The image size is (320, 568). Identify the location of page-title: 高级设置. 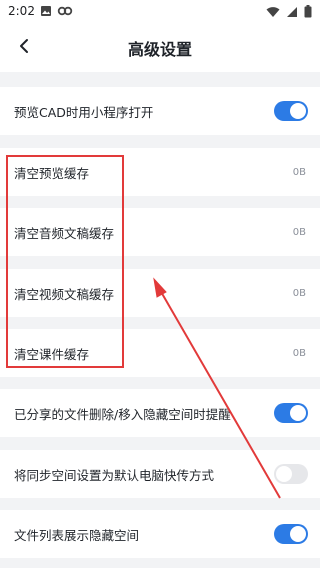
(159, 49).